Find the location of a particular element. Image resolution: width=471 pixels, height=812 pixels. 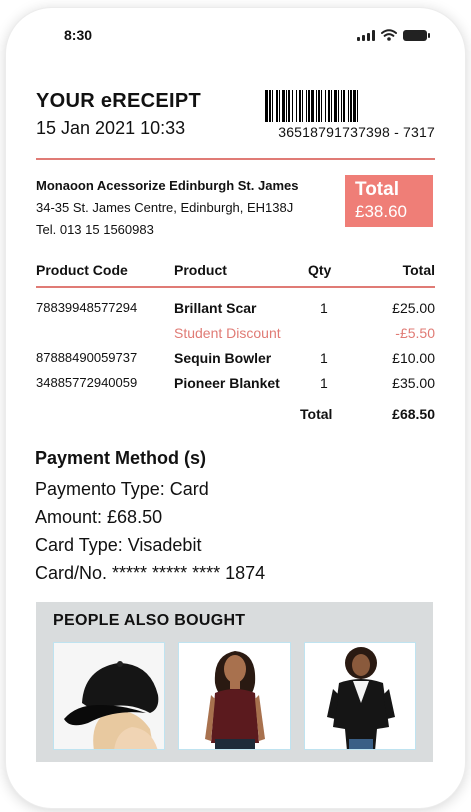

store-name: Monaoon Acessorize Edinburgh St. James is located at coordinates (167, 185).